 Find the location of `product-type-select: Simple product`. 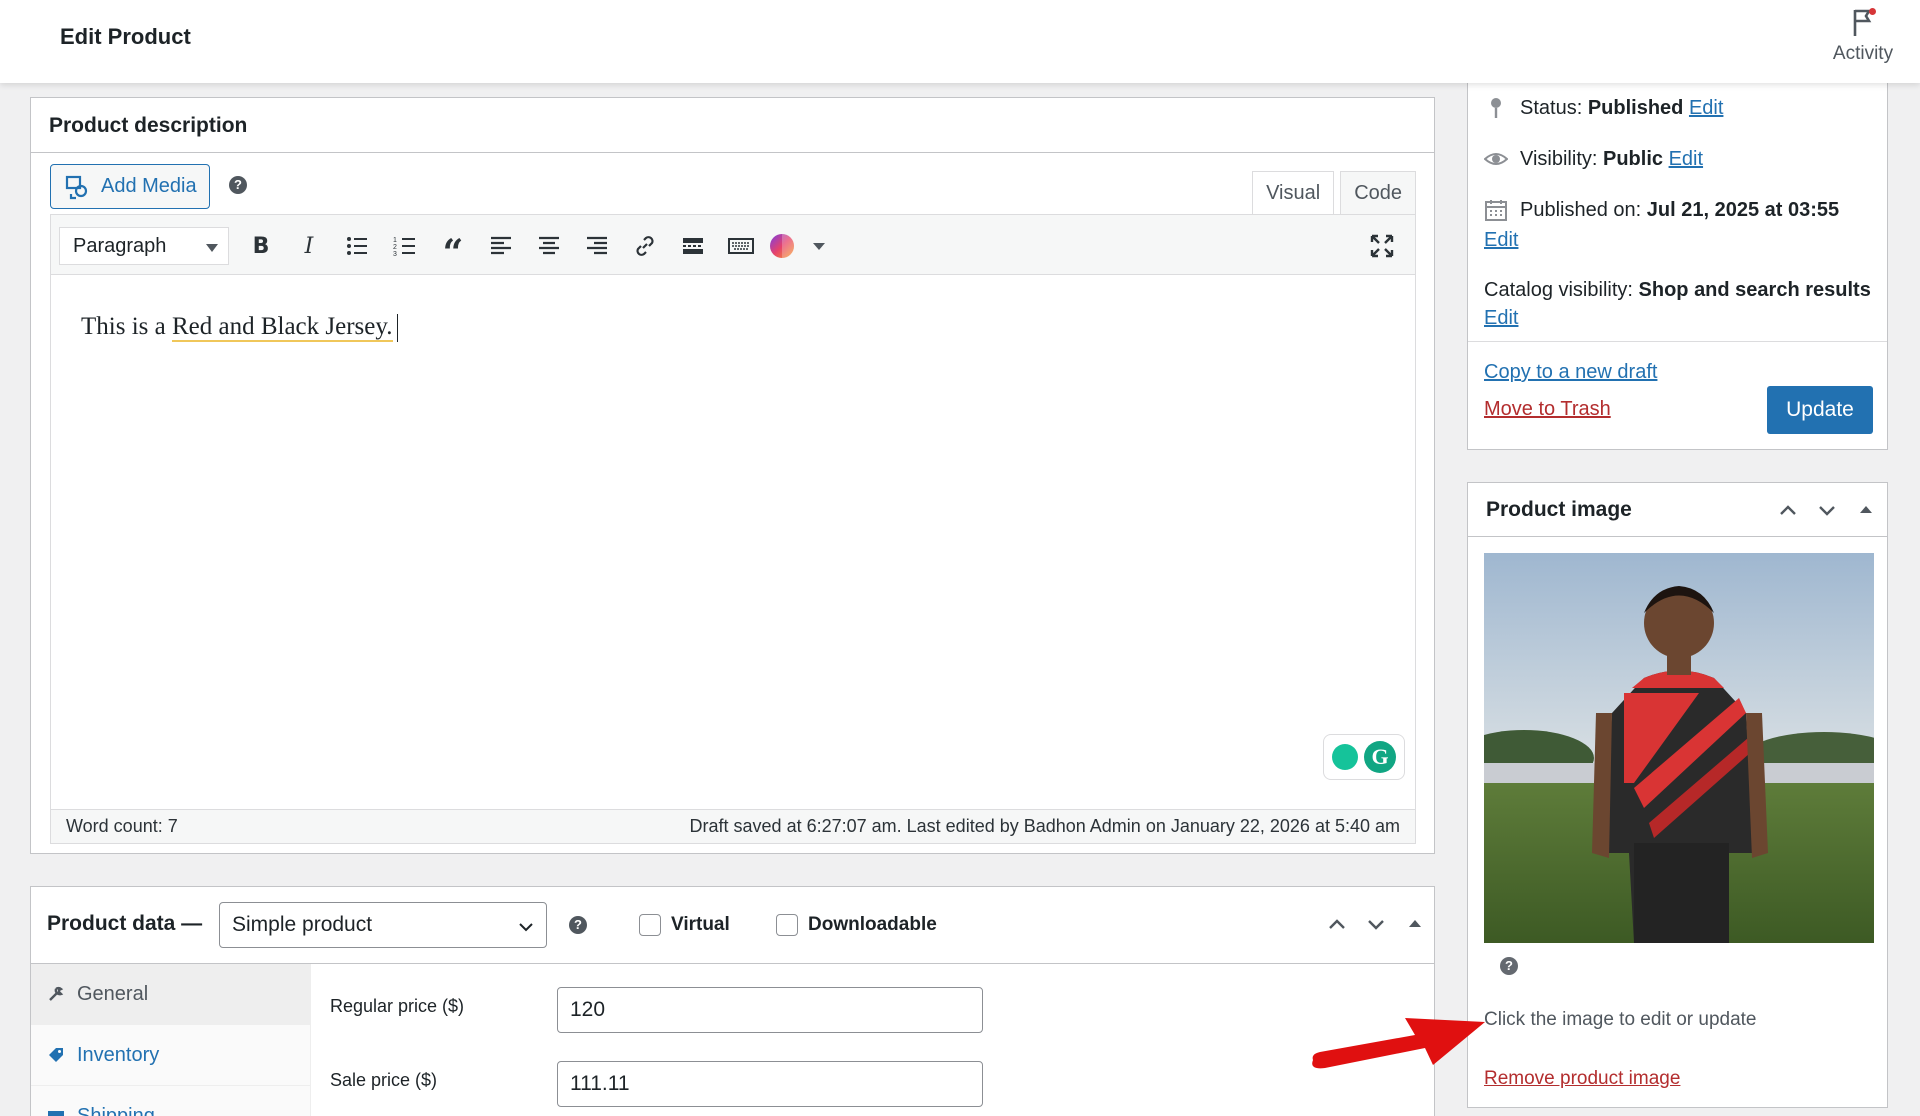

product-type-select: Simple product is located at coordinates (383, 925).